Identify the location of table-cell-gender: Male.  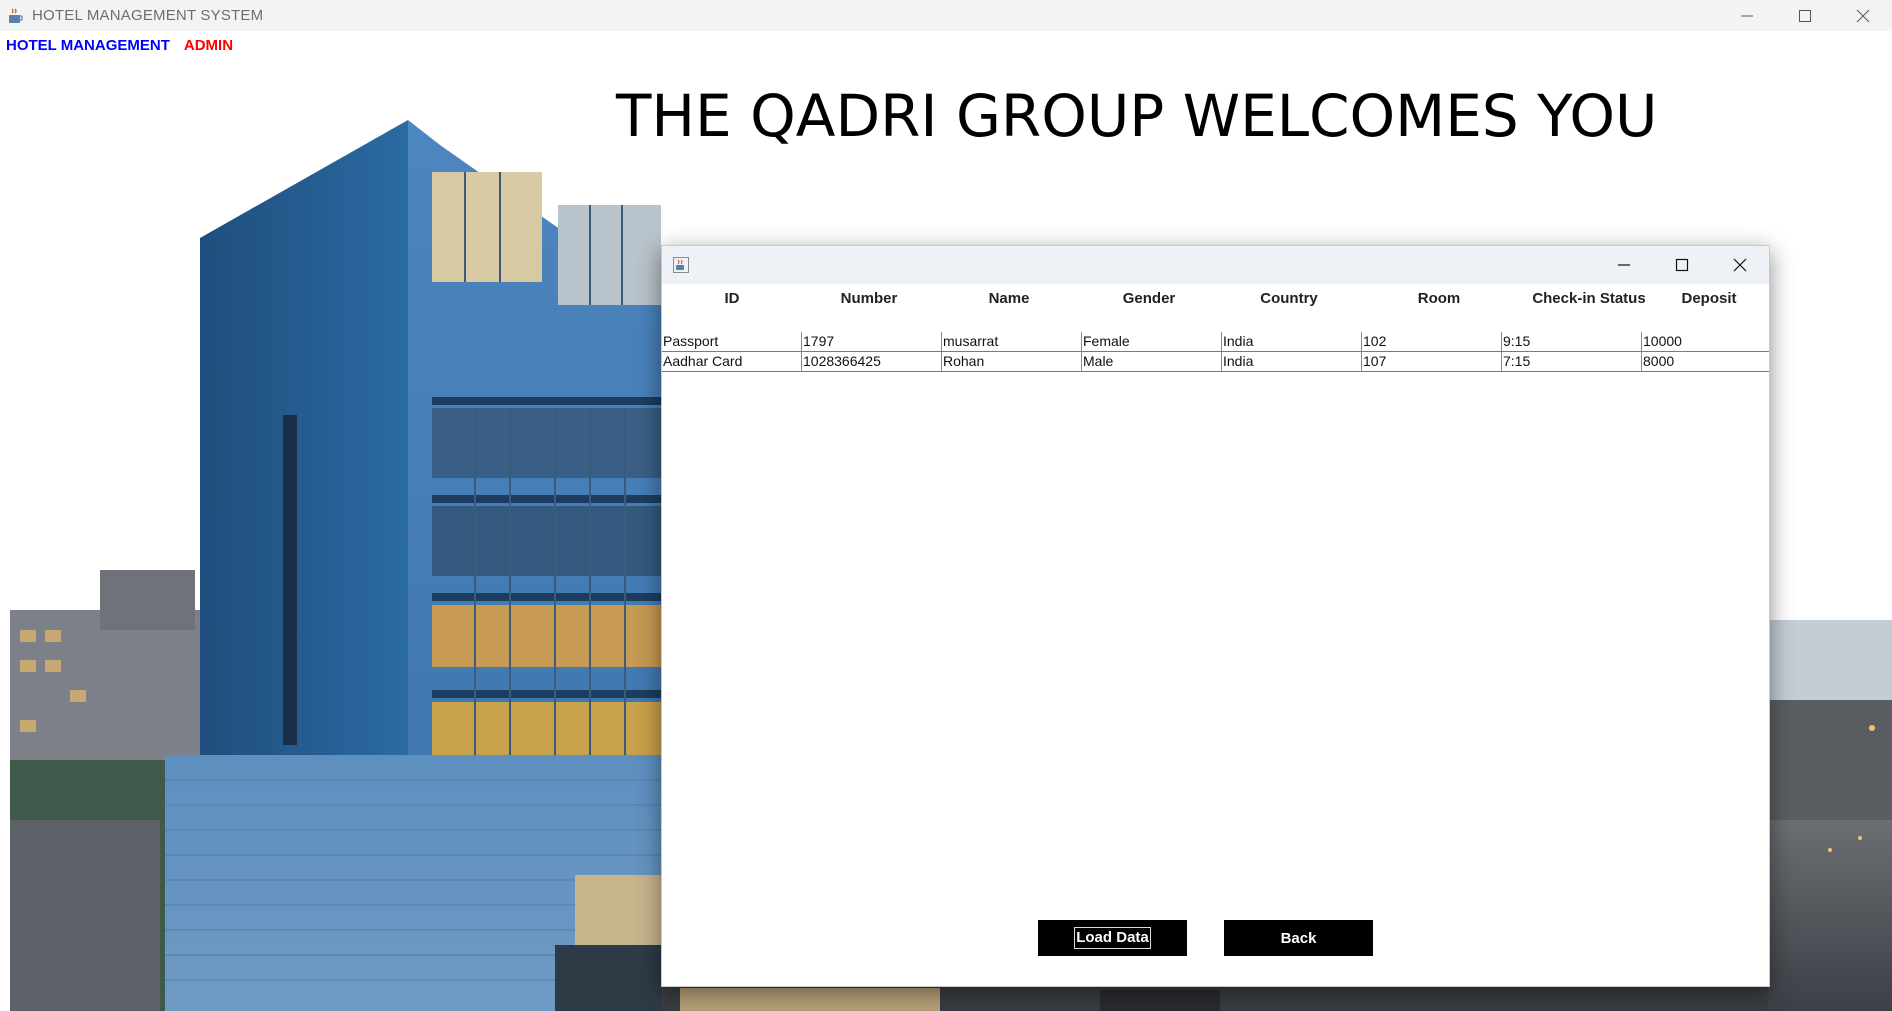
(1152, 361).